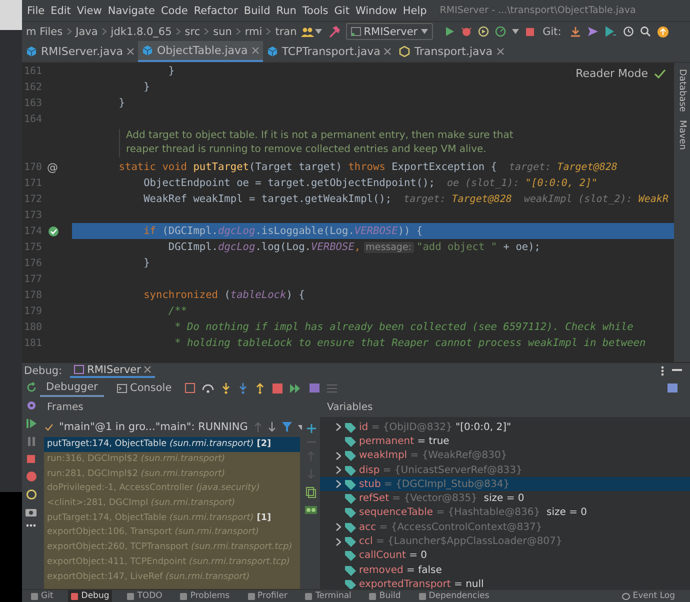 This screenshot has width=690, height=602. Describe the element at coordinates (31, 441) in the screenshot. I see `pause-icon` at that location.